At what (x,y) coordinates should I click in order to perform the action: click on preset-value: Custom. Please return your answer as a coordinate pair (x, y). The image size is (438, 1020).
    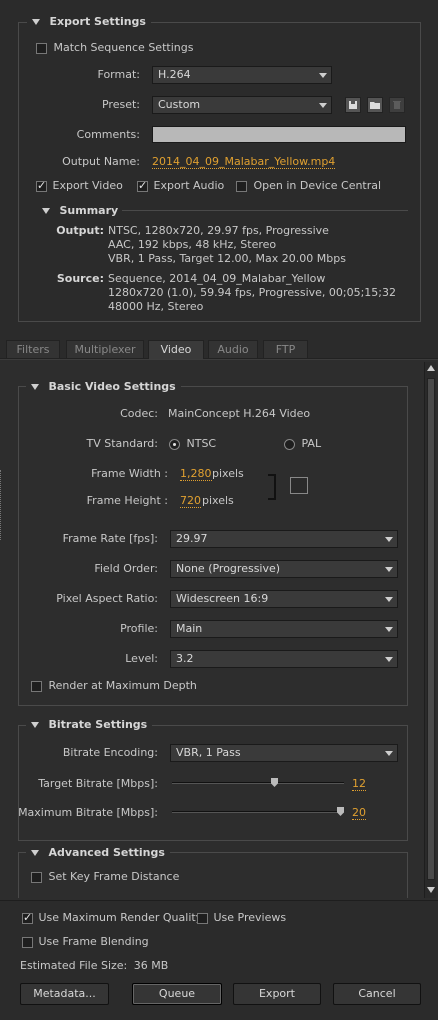
    Looking at the image, I should click on (179, 104).